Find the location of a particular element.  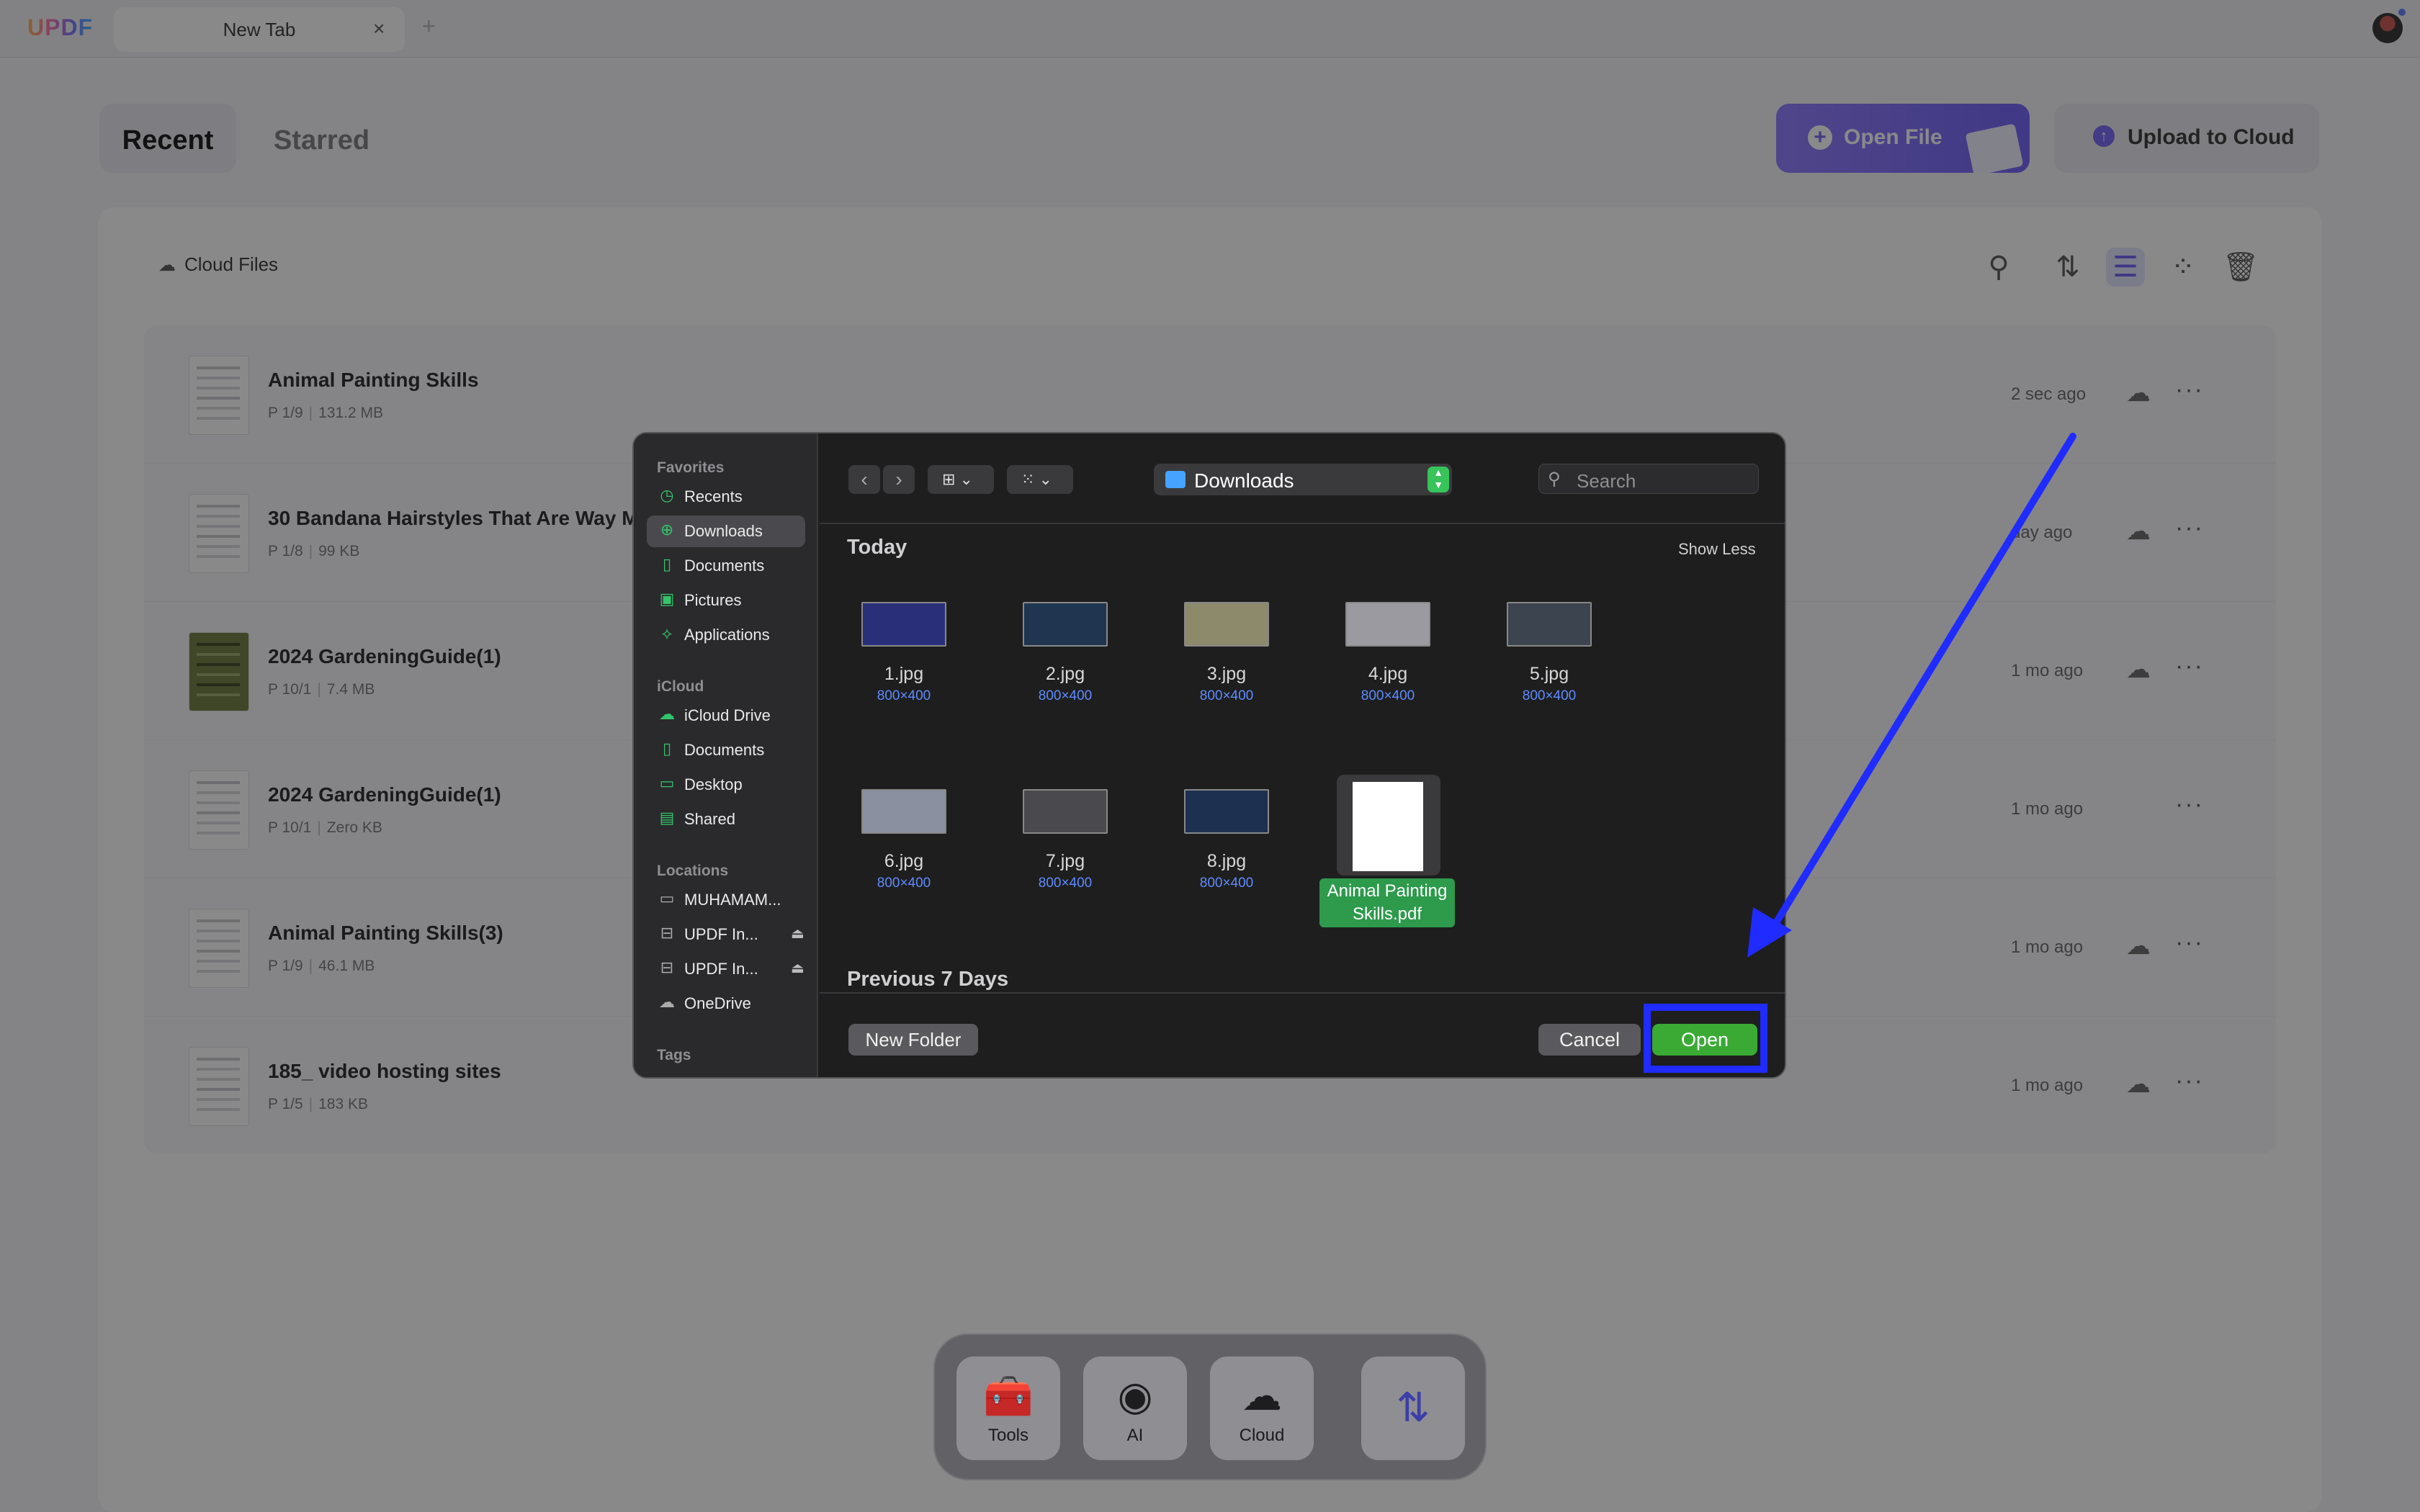

chevron-updown-icon: ▲ ▼ is located at coordinates (1438, 479).